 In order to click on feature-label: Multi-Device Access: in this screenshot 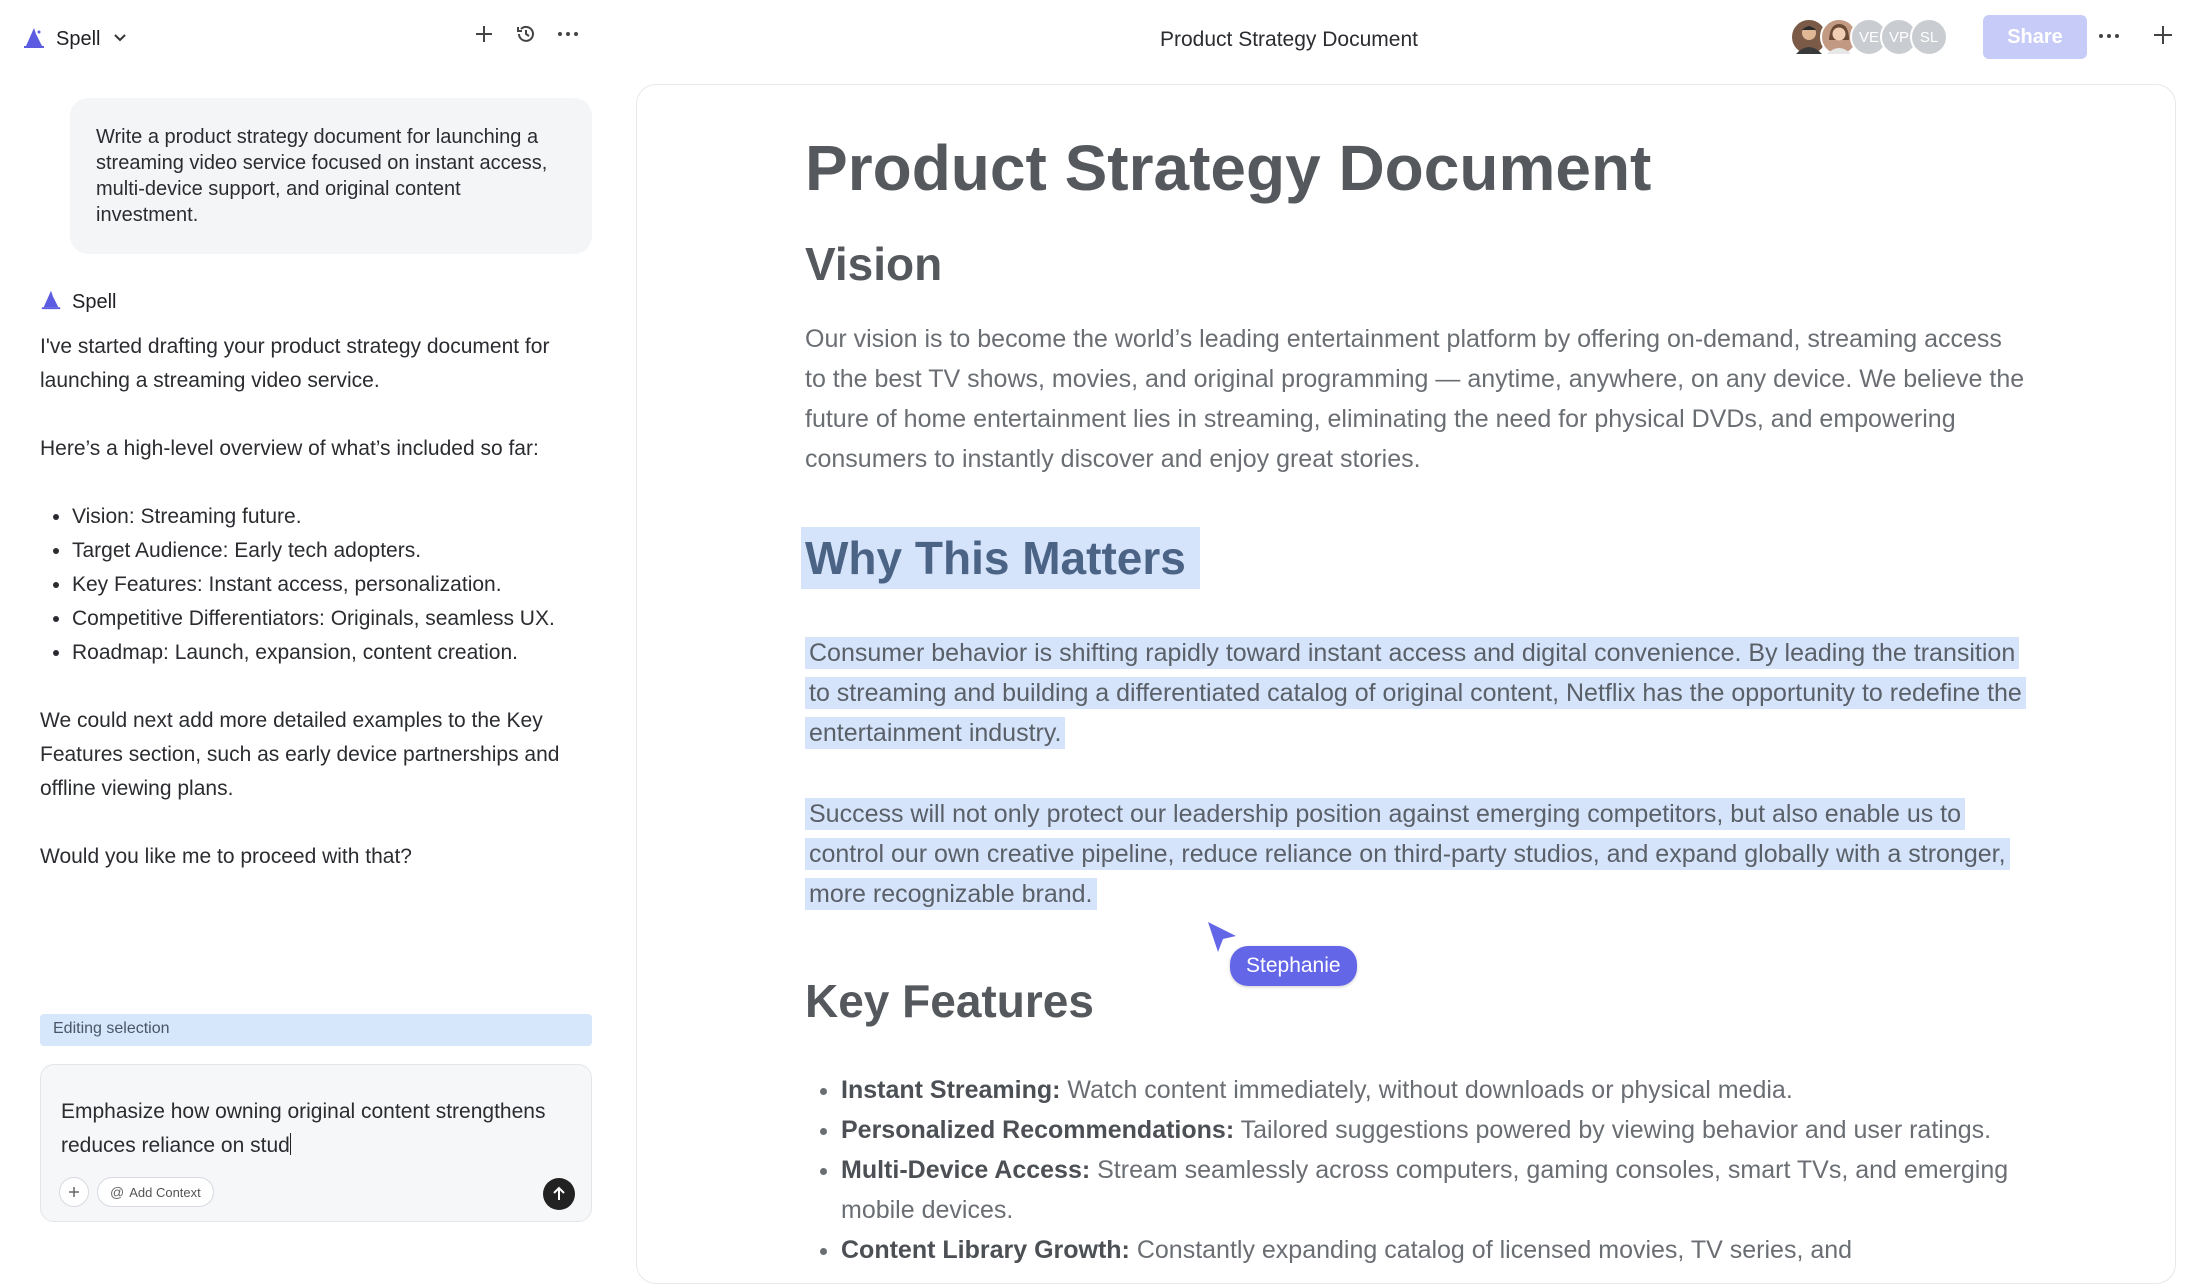, I will do `click(966, 1170)`.